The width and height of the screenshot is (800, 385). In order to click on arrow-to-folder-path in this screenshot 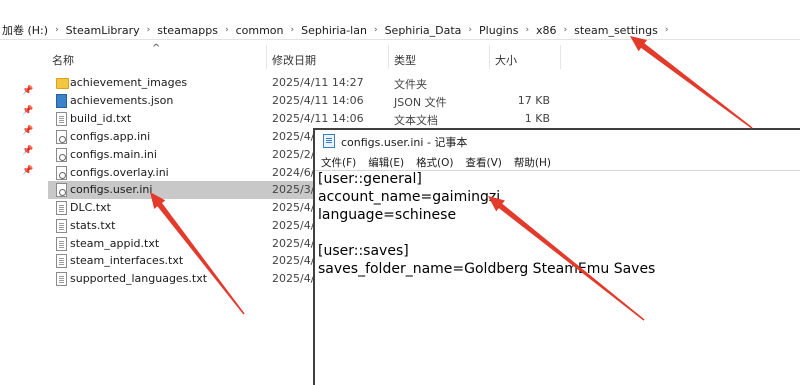, I will do `click(691, 82)`.